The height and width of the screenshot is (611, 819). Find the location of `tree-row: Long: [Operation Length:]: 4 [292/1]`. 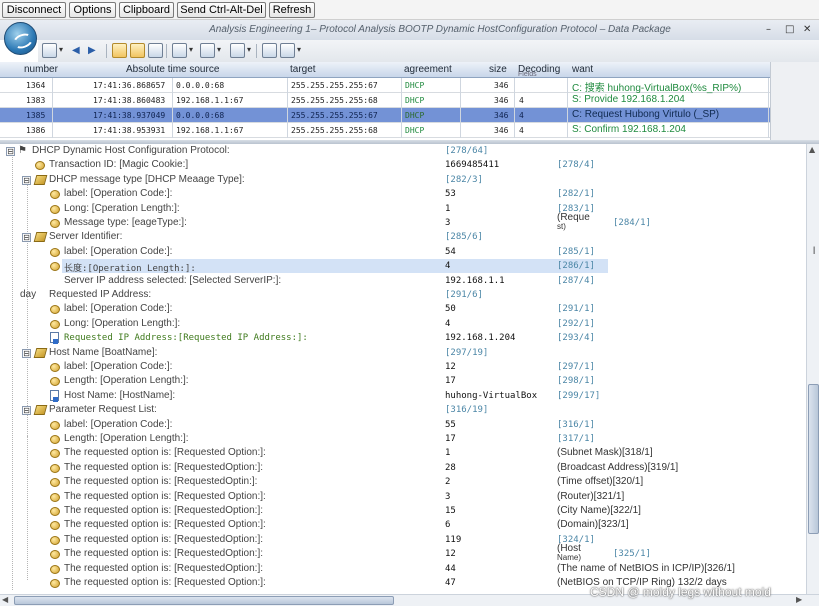

tree-row: Long: [Operation Length:]: 4 [292/1] is located at coordinates (403, 324).